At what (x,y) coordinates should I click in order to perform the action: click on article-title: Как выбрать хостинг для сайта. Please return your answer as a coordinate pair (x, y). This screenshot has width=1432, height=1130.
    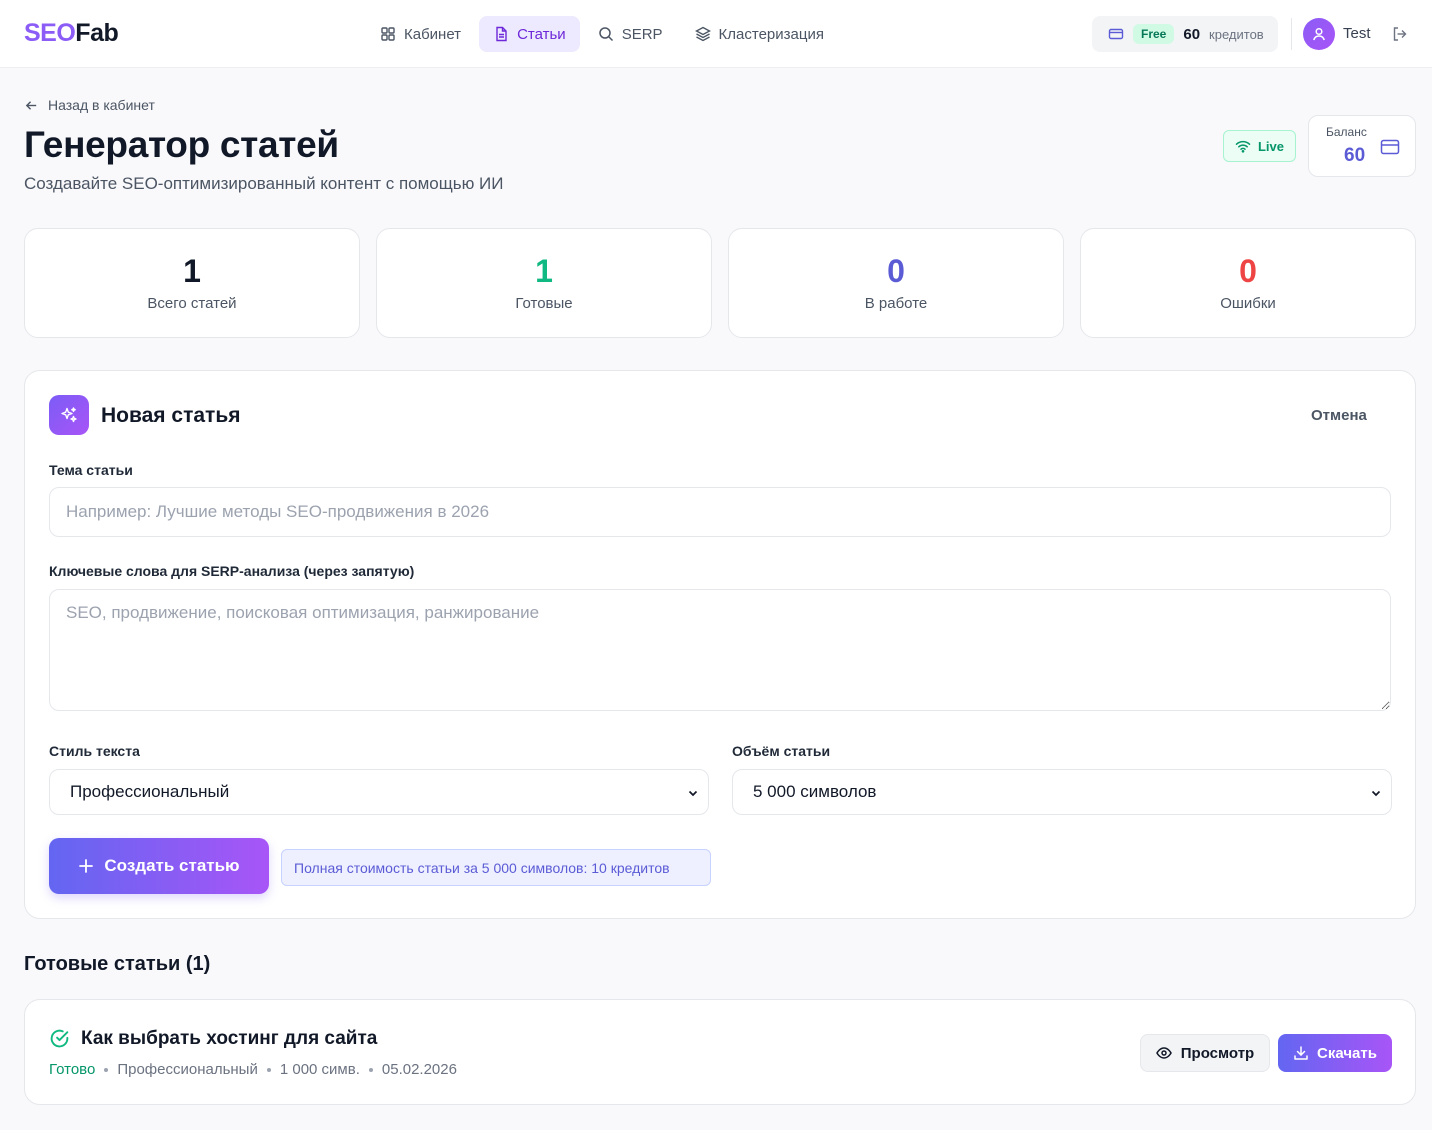
    Looking at the image, I should click on (229, 1039).